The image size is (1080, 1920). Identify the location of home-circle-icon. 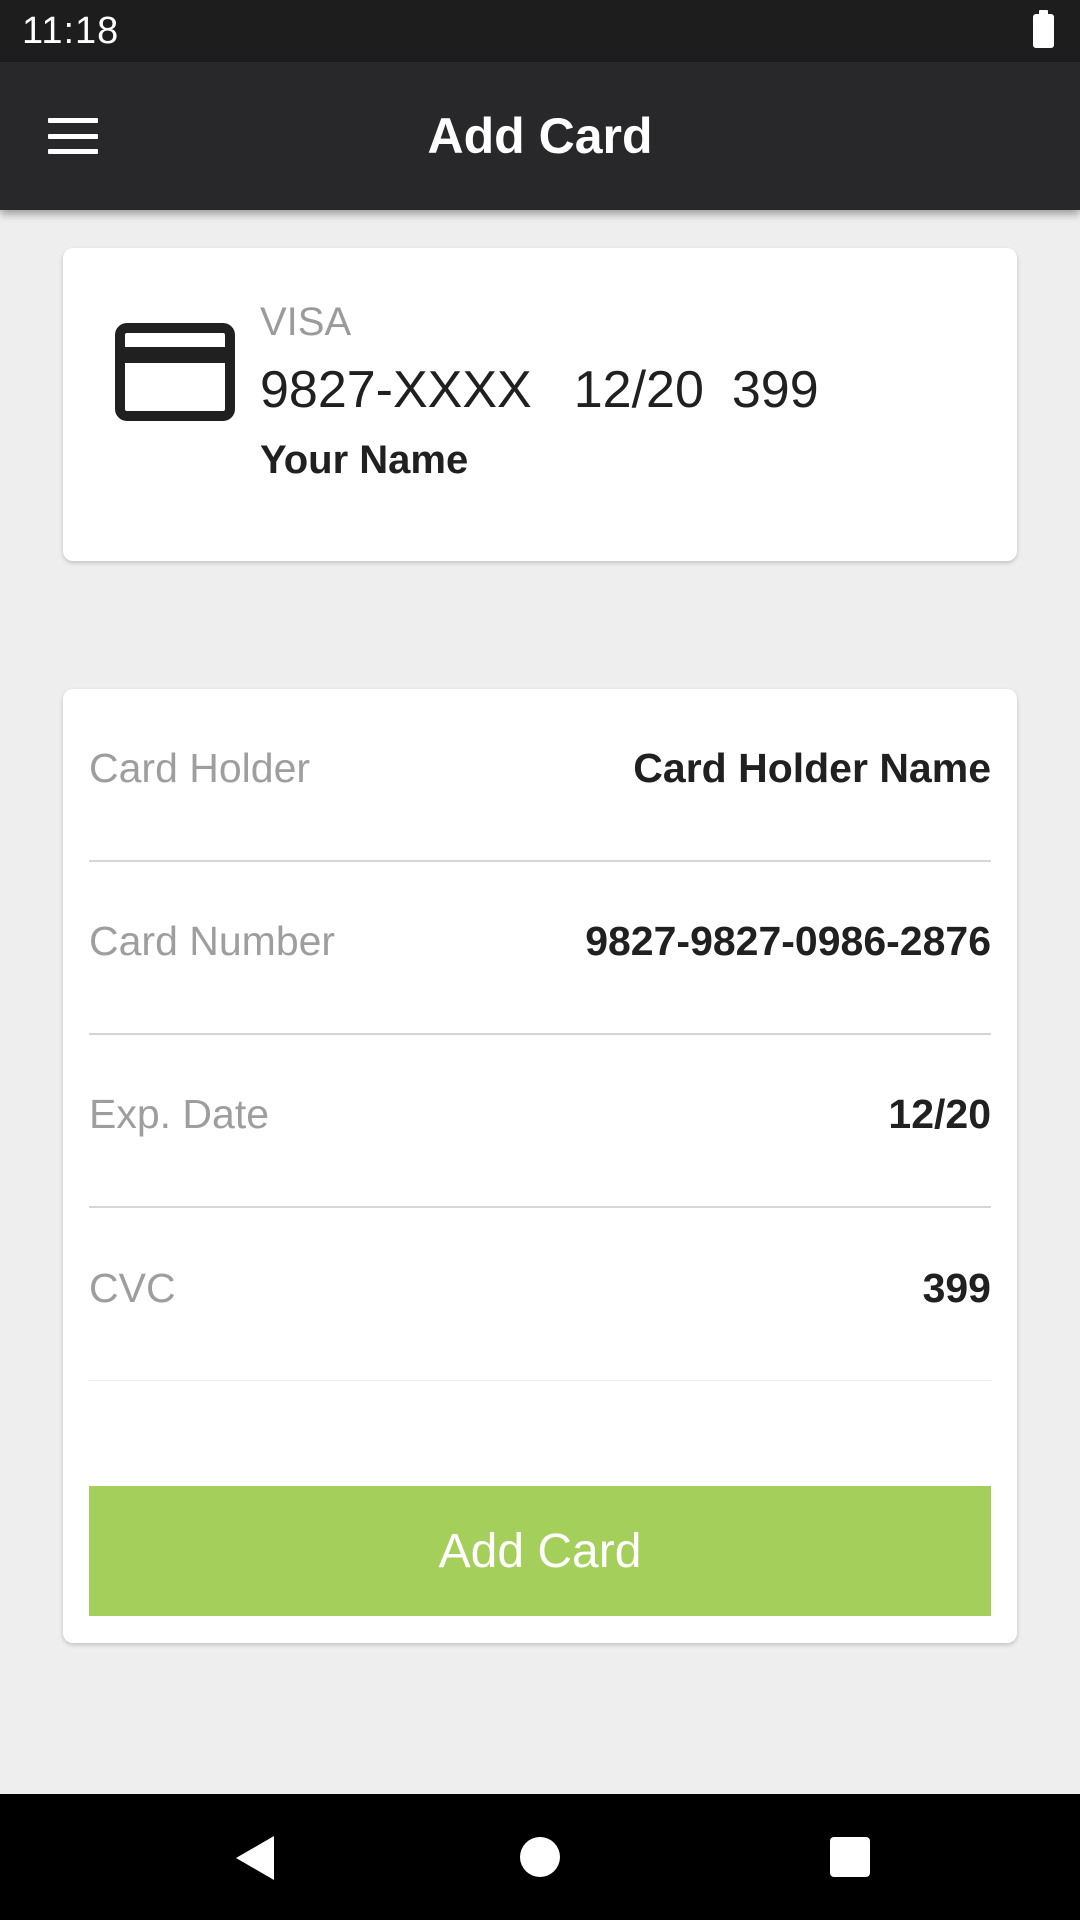
(540, 1857).